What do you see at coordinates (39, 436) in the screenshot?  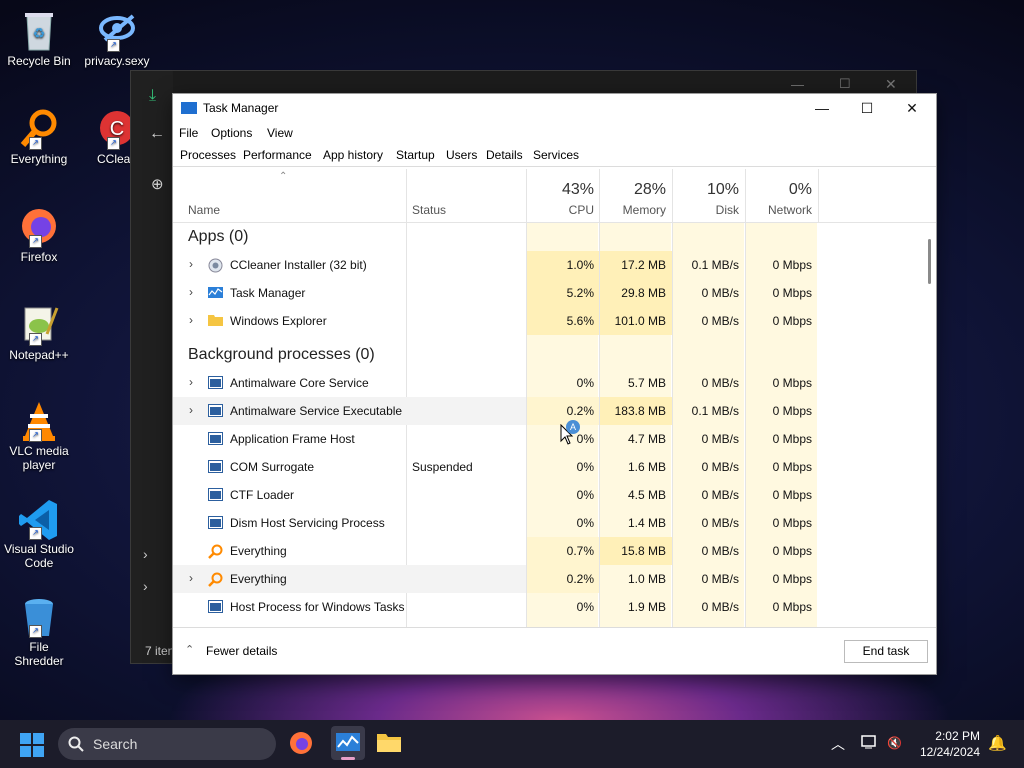 I see `desktop-icon-vlc: ↗ VLC media player` at bounding box center [39, 436].